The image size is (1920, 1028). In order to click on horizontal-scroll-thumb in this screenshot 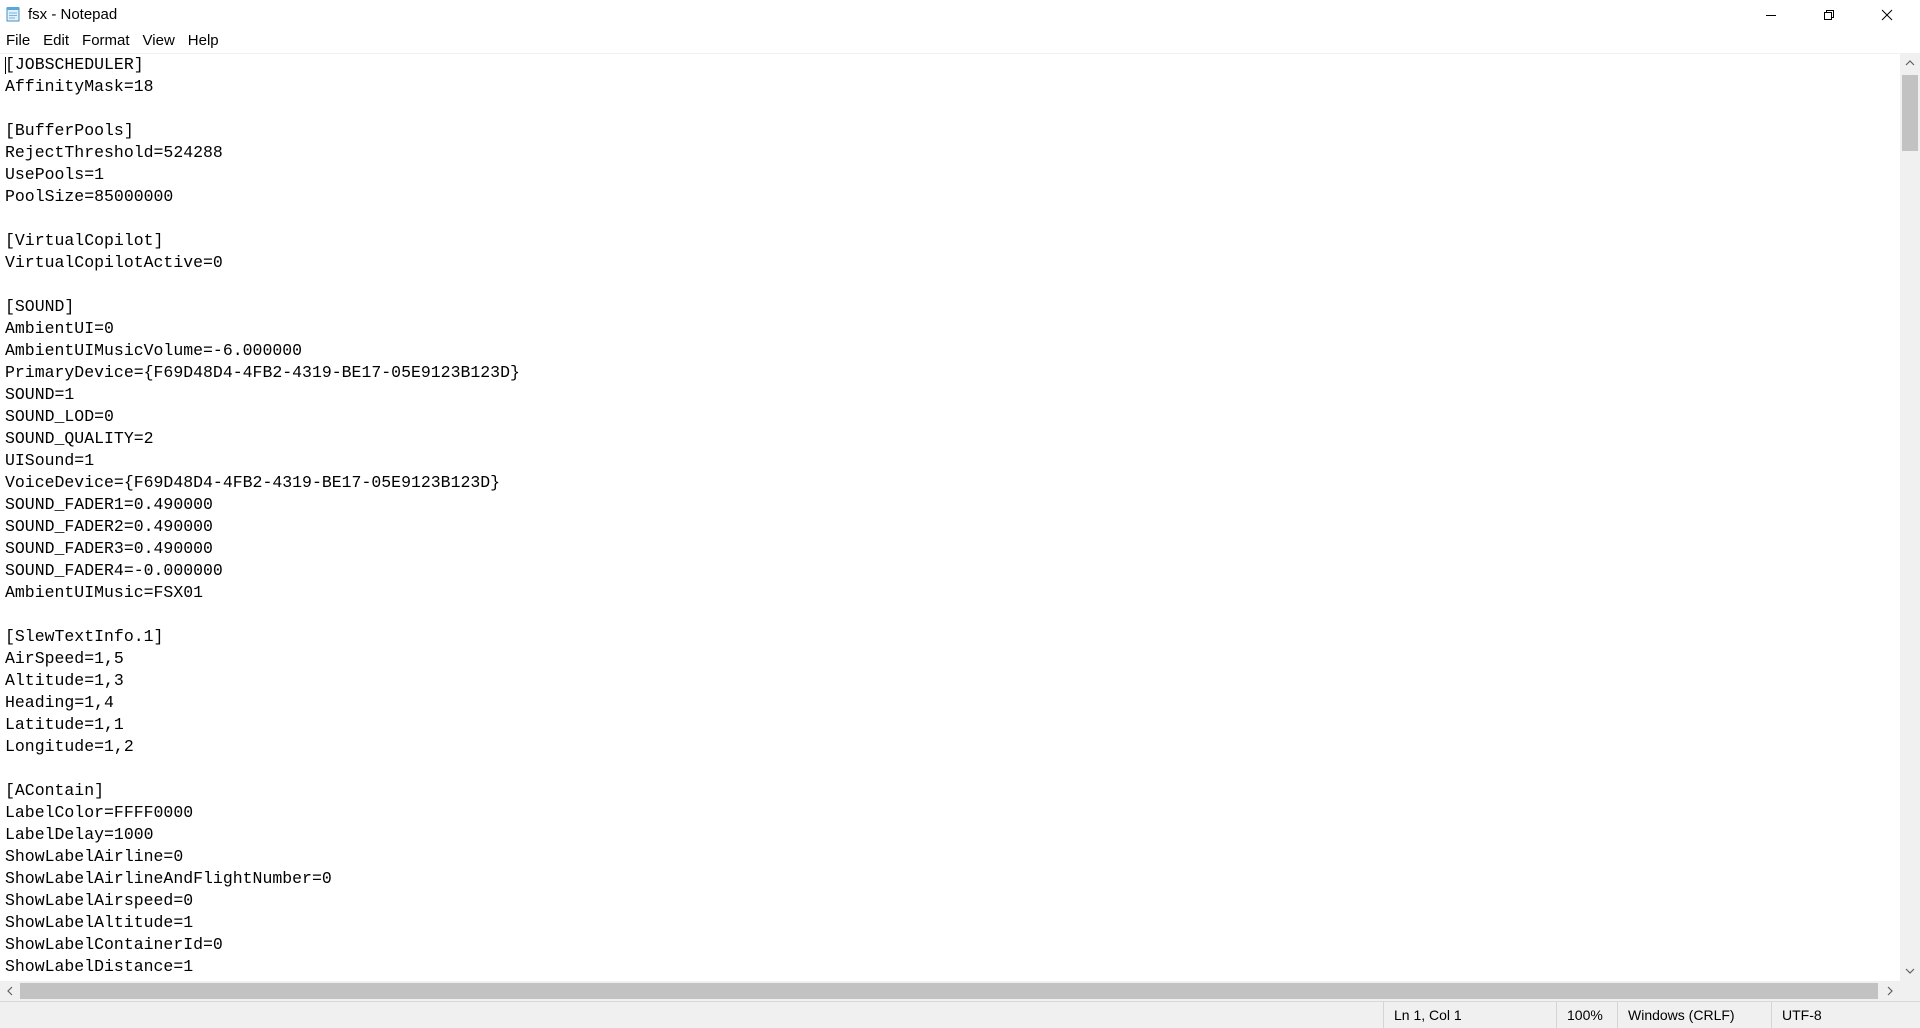, I will do `click(949, 991)`.